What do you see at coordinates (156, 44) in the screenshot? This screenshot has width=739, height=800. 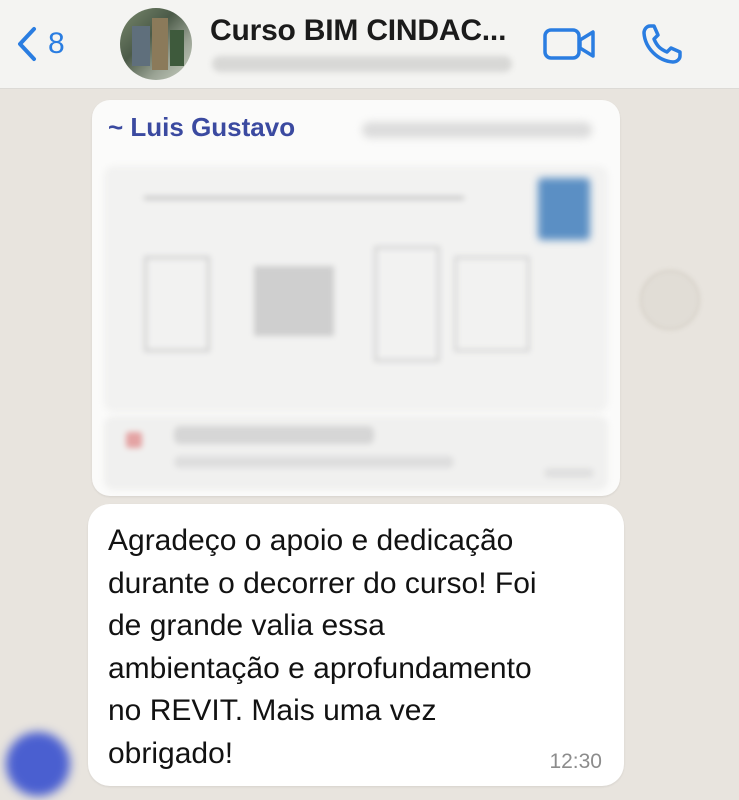 I see `group-avatar` at bounding box center [156, 44].